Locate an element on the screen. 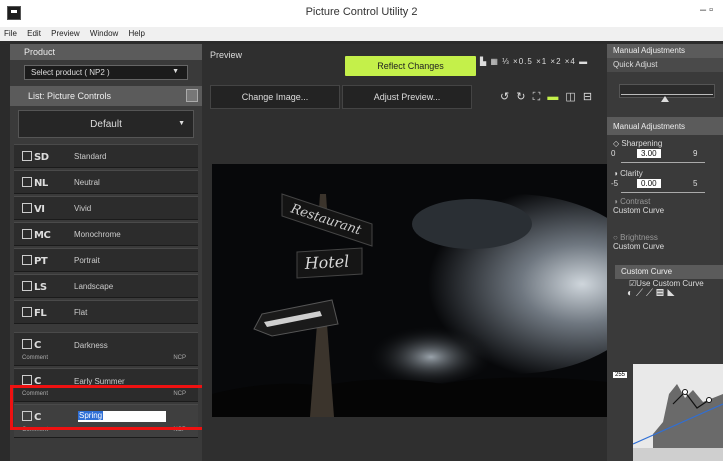  list-item: FL Flat is located at coordinates (106, 312).